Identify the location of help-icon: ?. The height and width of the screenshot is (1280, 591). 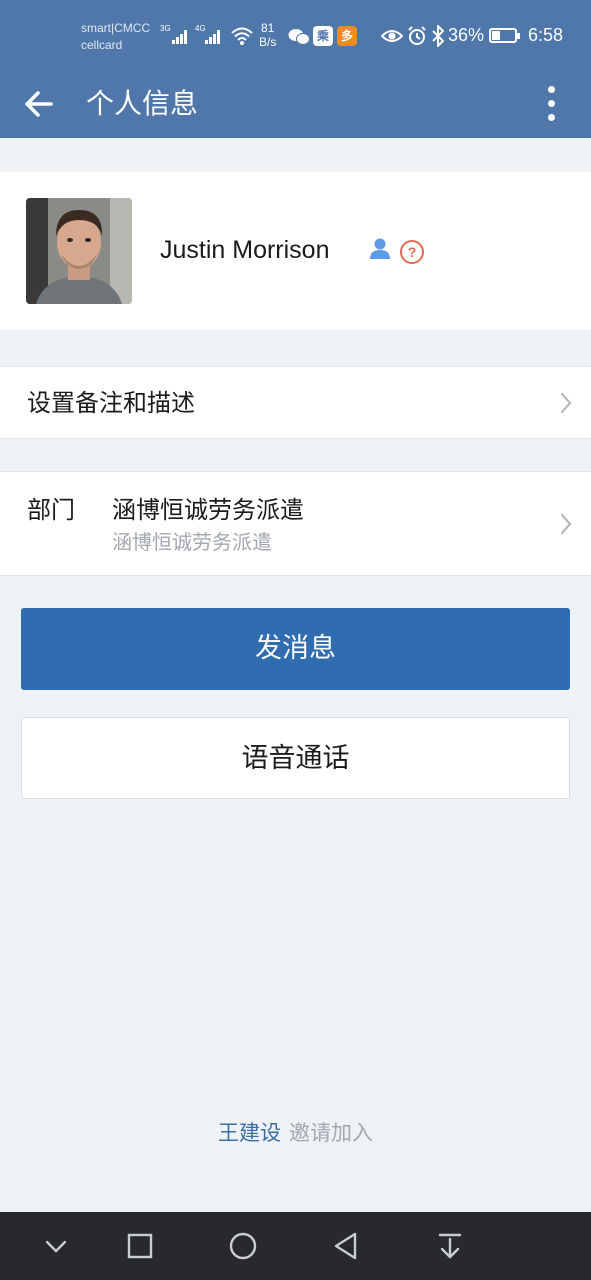
(412, 252).